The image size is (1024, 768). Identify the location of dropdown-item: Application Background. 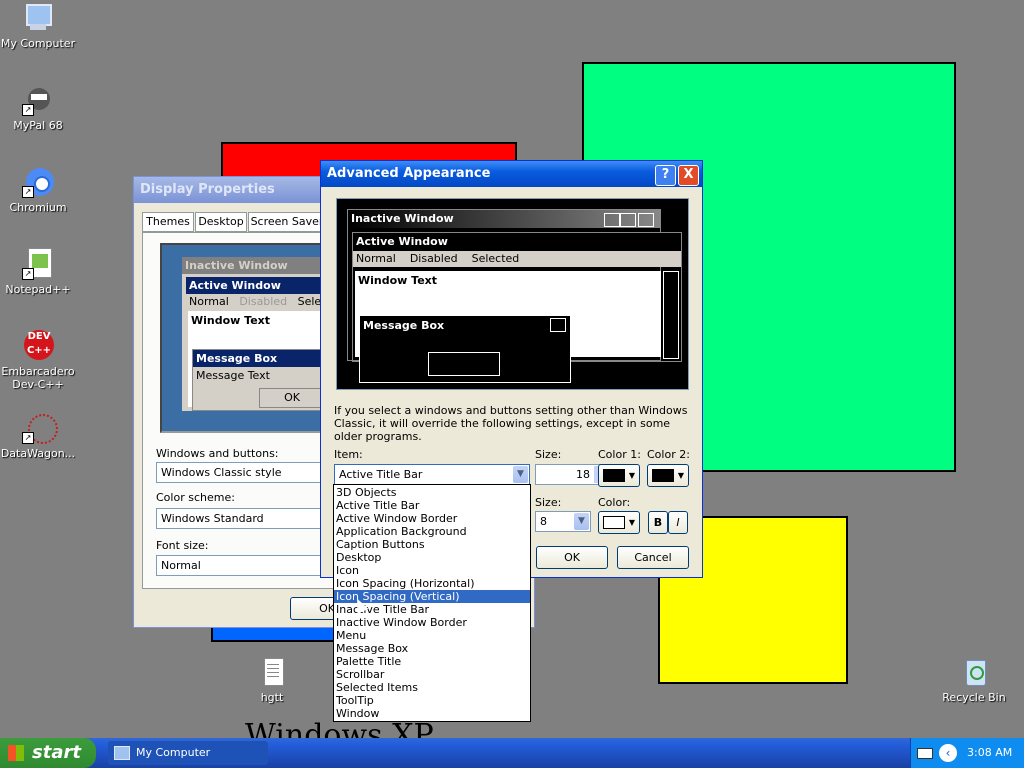
(432, 531).